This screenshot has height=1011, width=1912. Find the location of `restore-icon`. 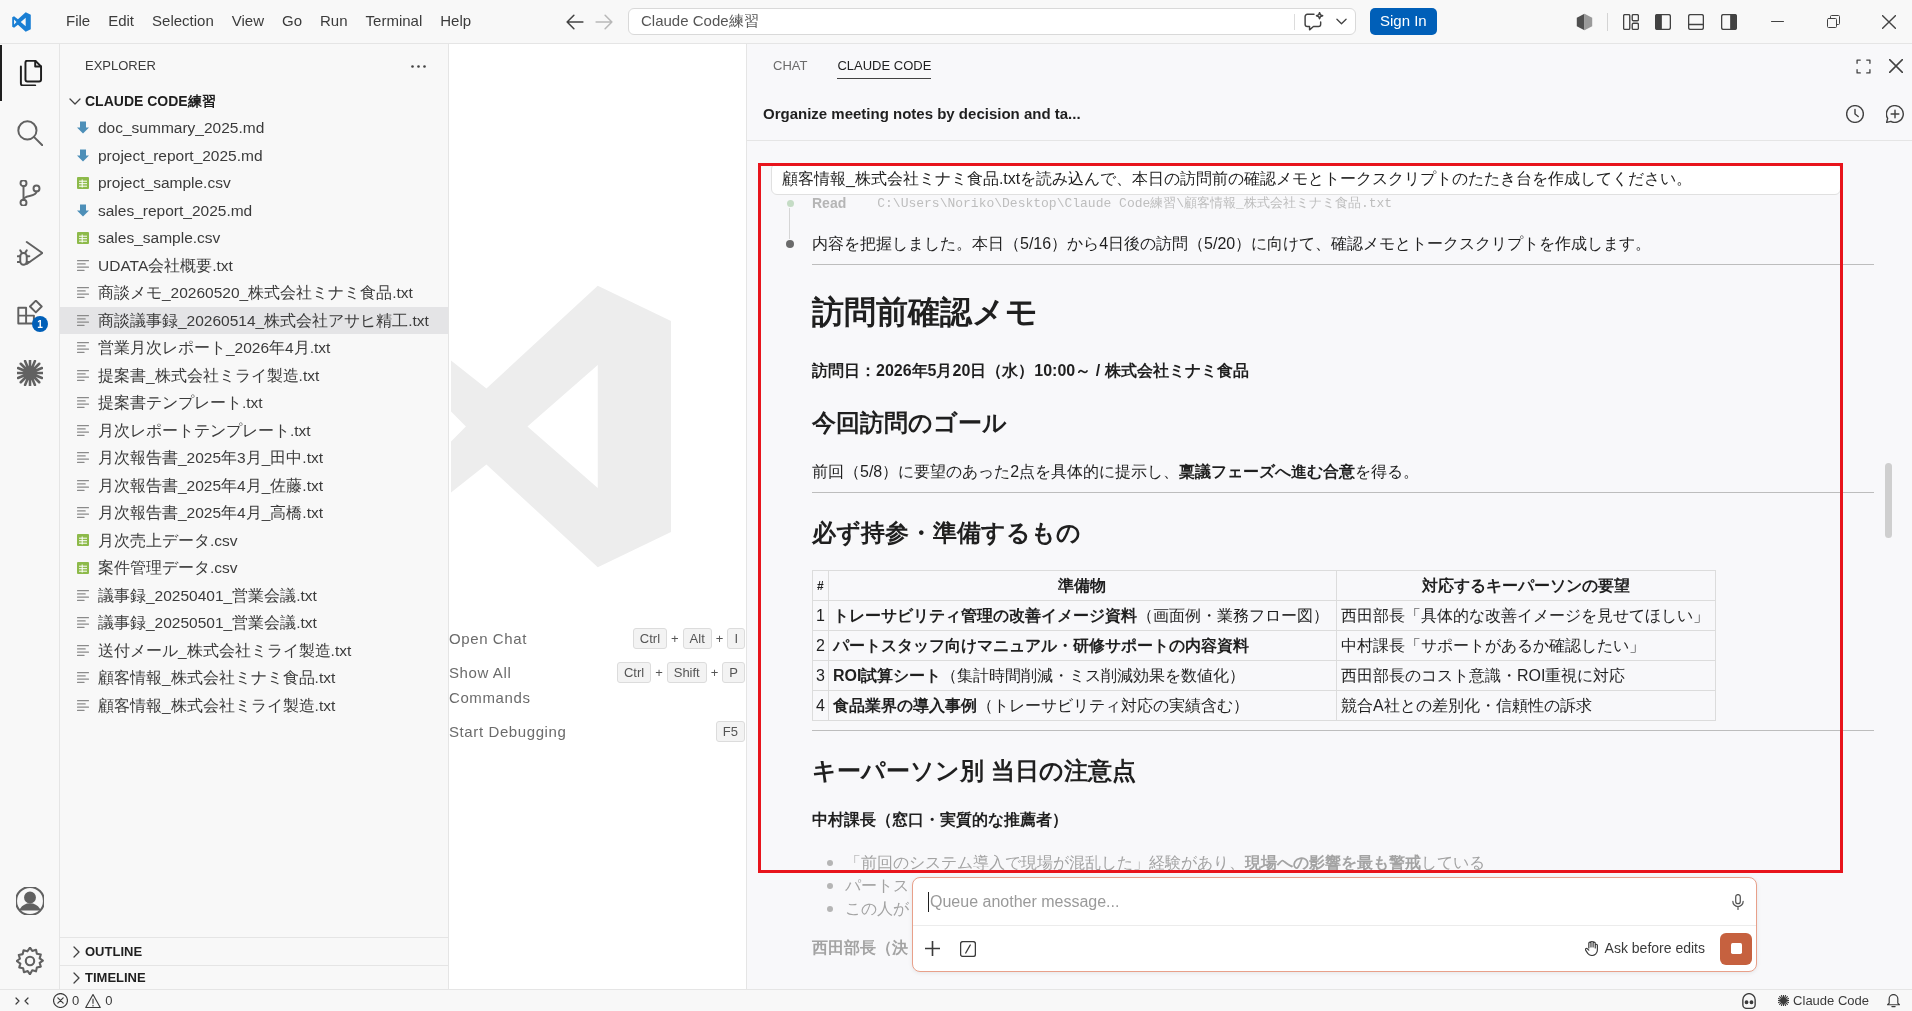

restore-icon is located at coordinates (1833, 21).